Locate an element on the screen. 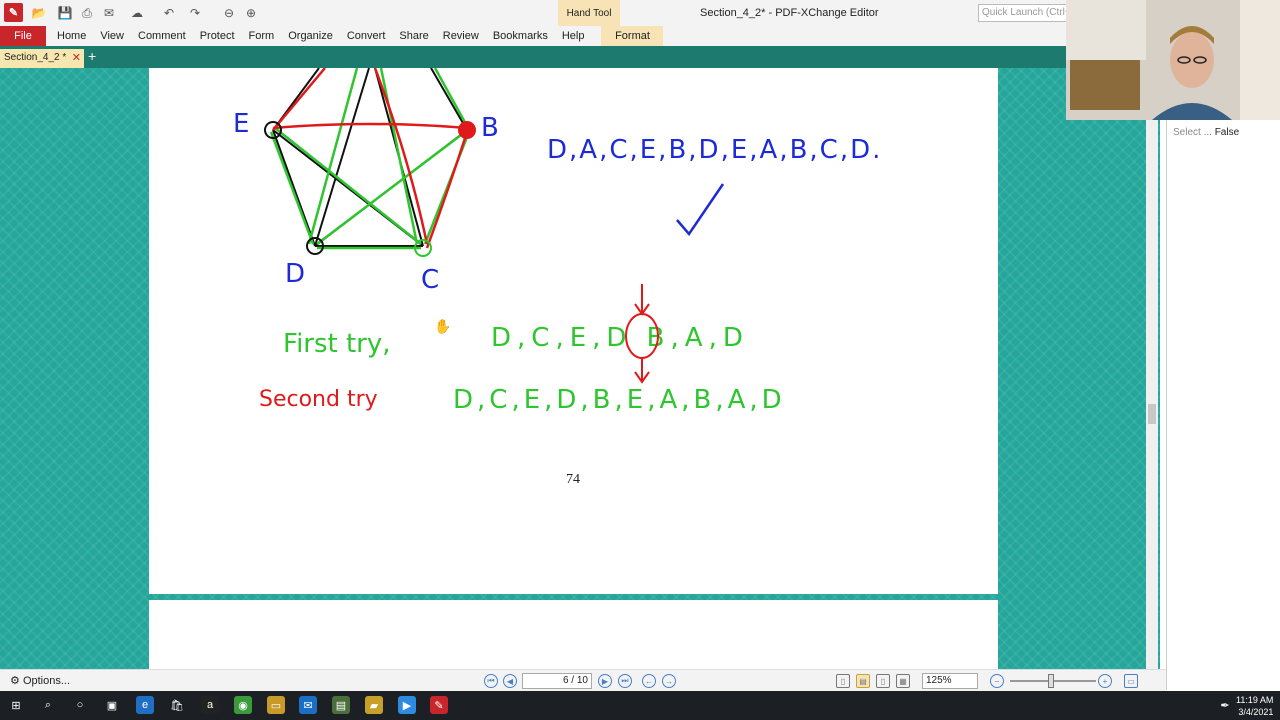 The width and height of the screenshot is (1280, 720). property-value: False is located at coordinates (1227, 132).